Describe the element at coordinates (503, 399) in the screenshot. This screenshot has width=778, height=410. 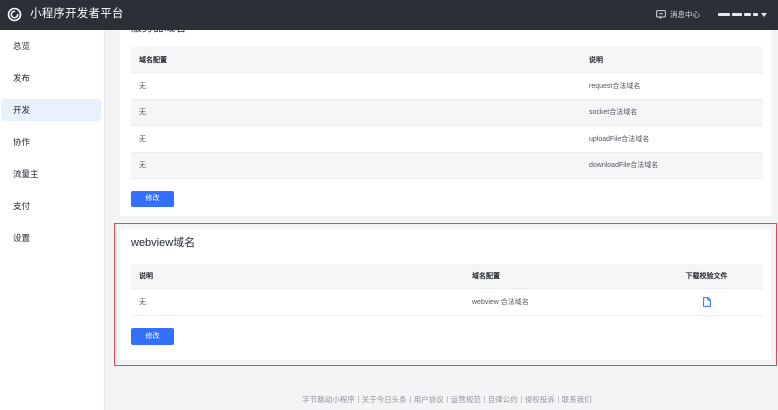
I see `footer-link: 自律公约` at that location.